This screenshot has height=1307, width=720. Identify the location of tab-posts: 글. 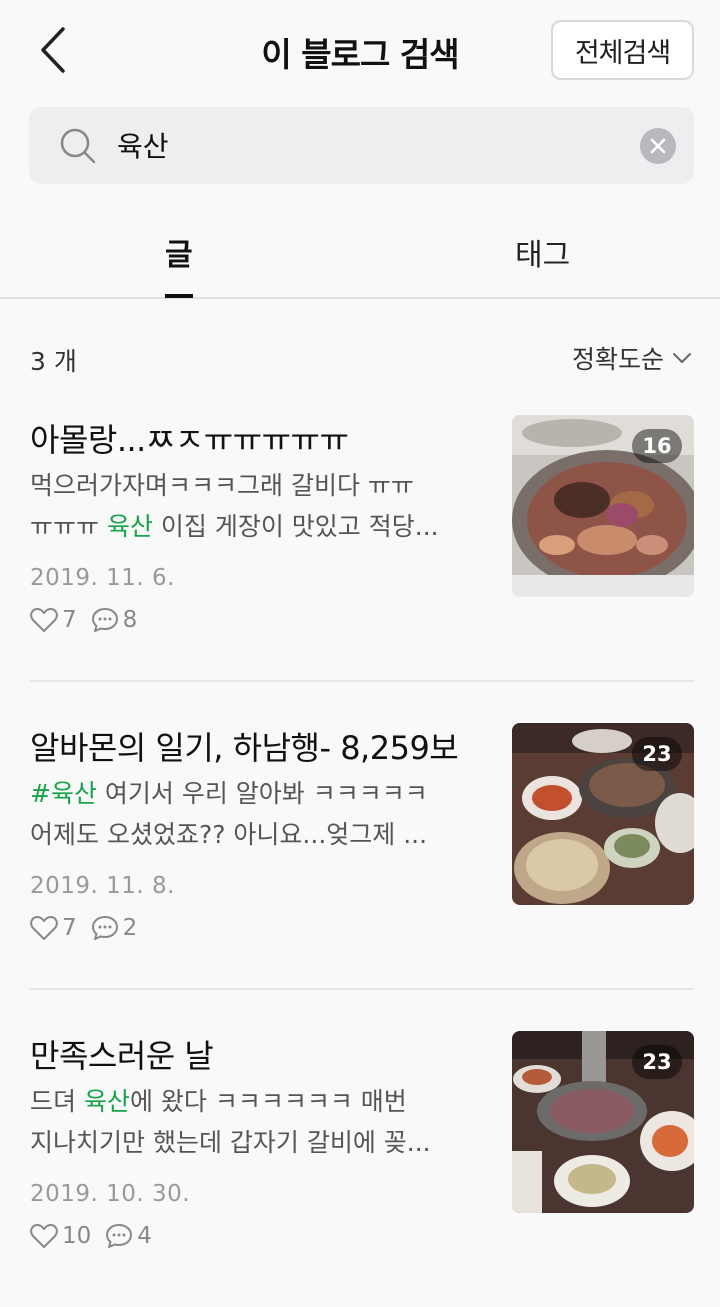
(179, 264).